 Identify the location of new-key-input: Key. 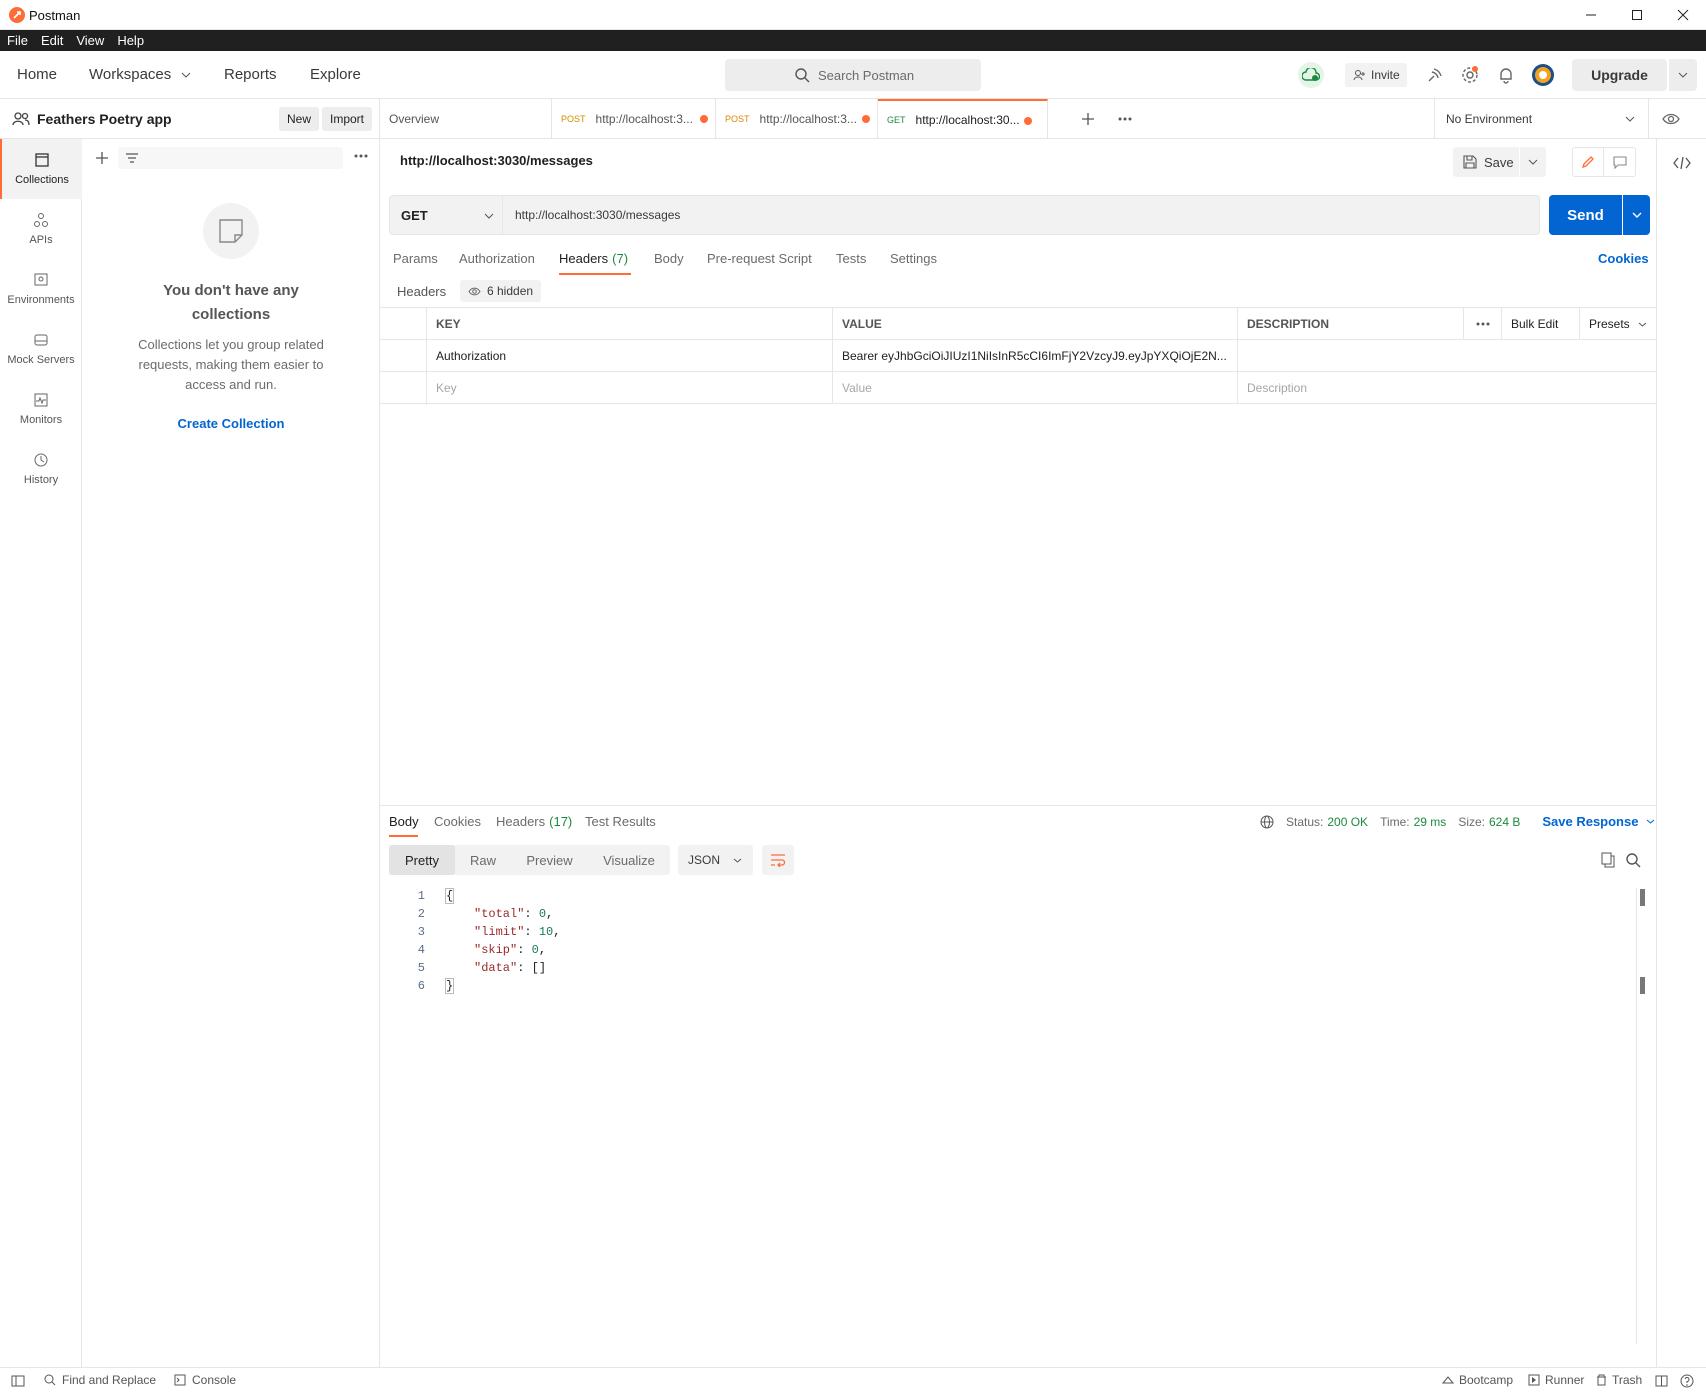
(629, 388).